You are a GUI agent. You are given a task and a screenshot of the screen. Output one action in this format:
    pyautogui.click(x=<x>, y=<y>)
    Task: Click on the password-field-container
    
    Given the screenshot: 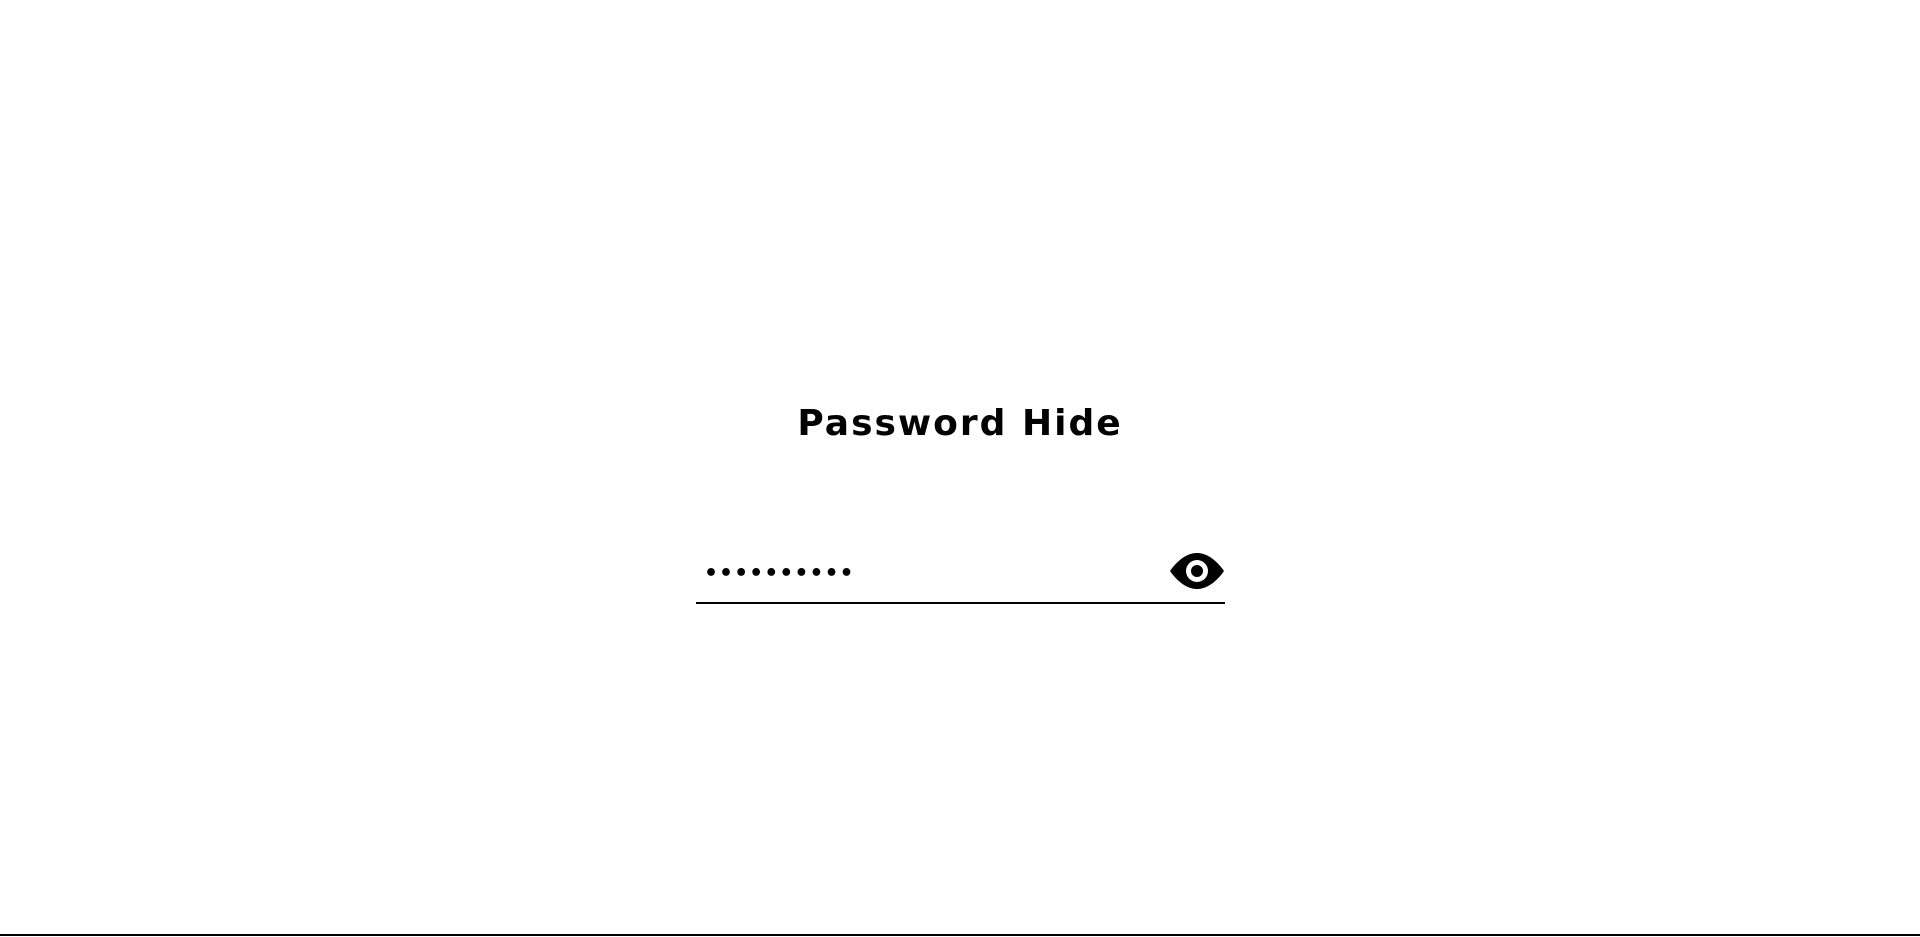 What is the action you would take?
    pyautogui.click(x=960, y=573)
    